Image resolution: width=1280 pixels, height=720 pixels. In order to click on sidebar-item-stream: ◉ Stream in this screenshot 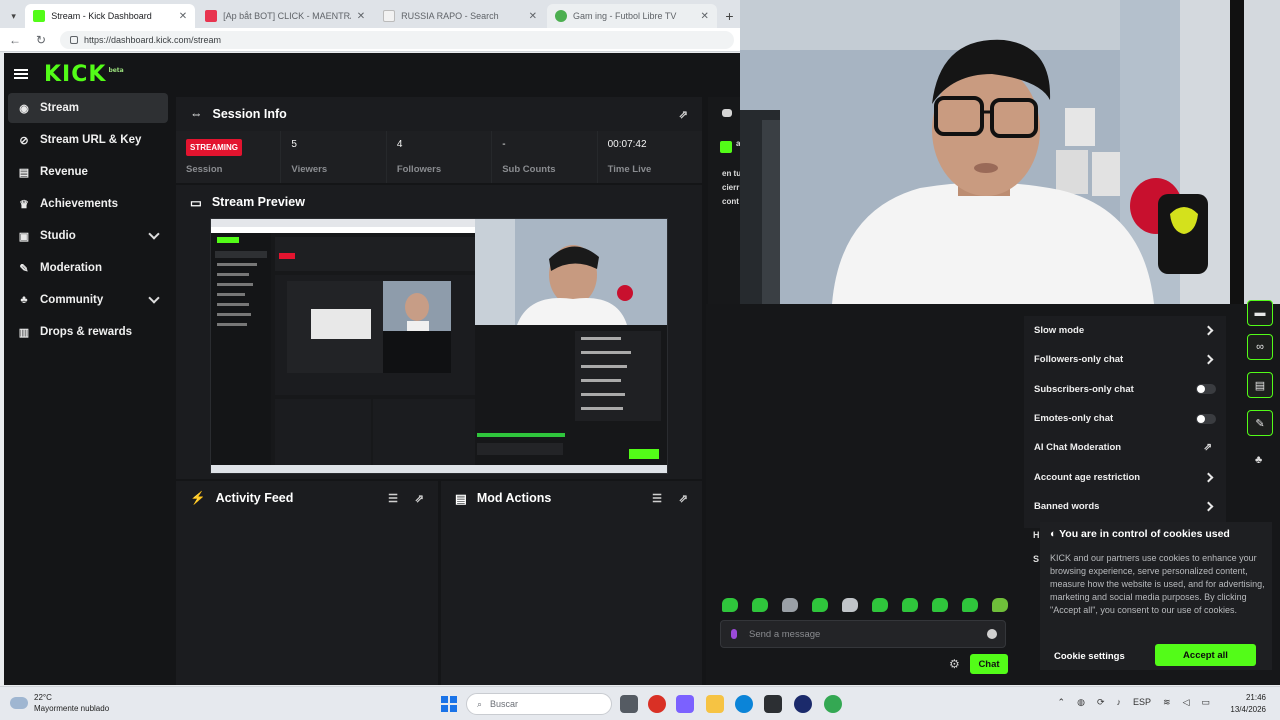, I will do `click(88, 108)`.